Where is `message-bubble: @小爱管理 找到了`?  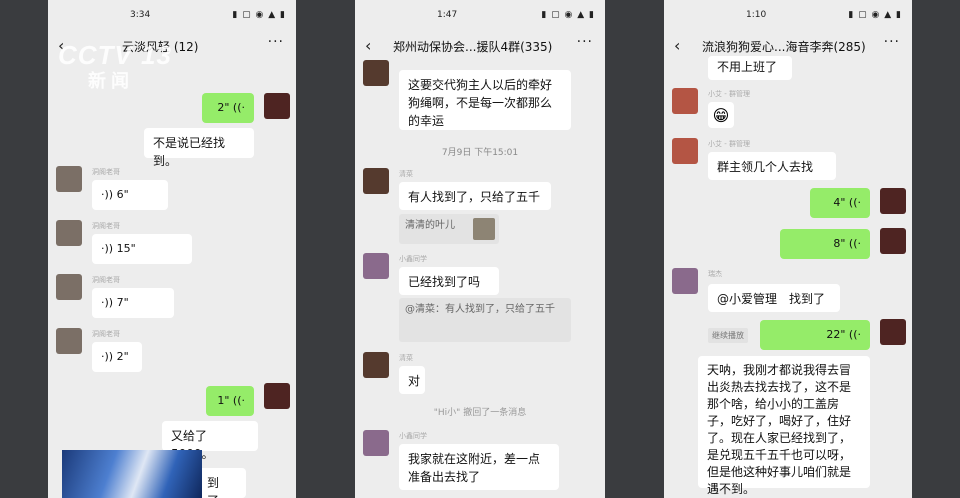
message-bubble: @小爱管理 找到了 is located at coordinates (774, 298).